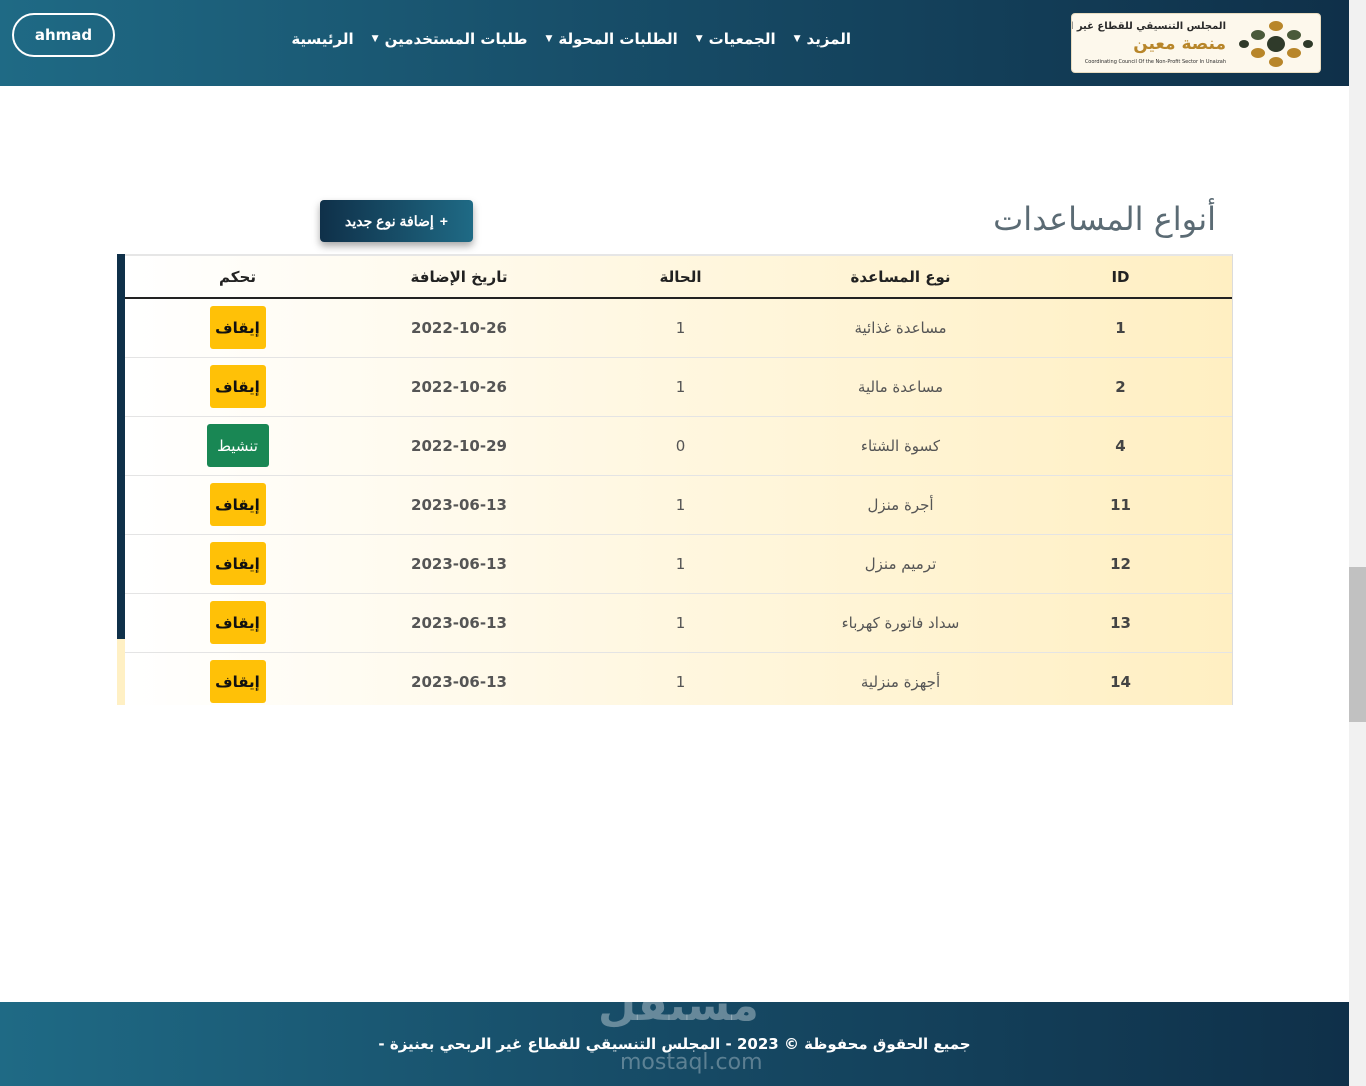 This screenshot has width=1366, height=1086. I want to click on activate-button: تنشيط, so click(237, 445).